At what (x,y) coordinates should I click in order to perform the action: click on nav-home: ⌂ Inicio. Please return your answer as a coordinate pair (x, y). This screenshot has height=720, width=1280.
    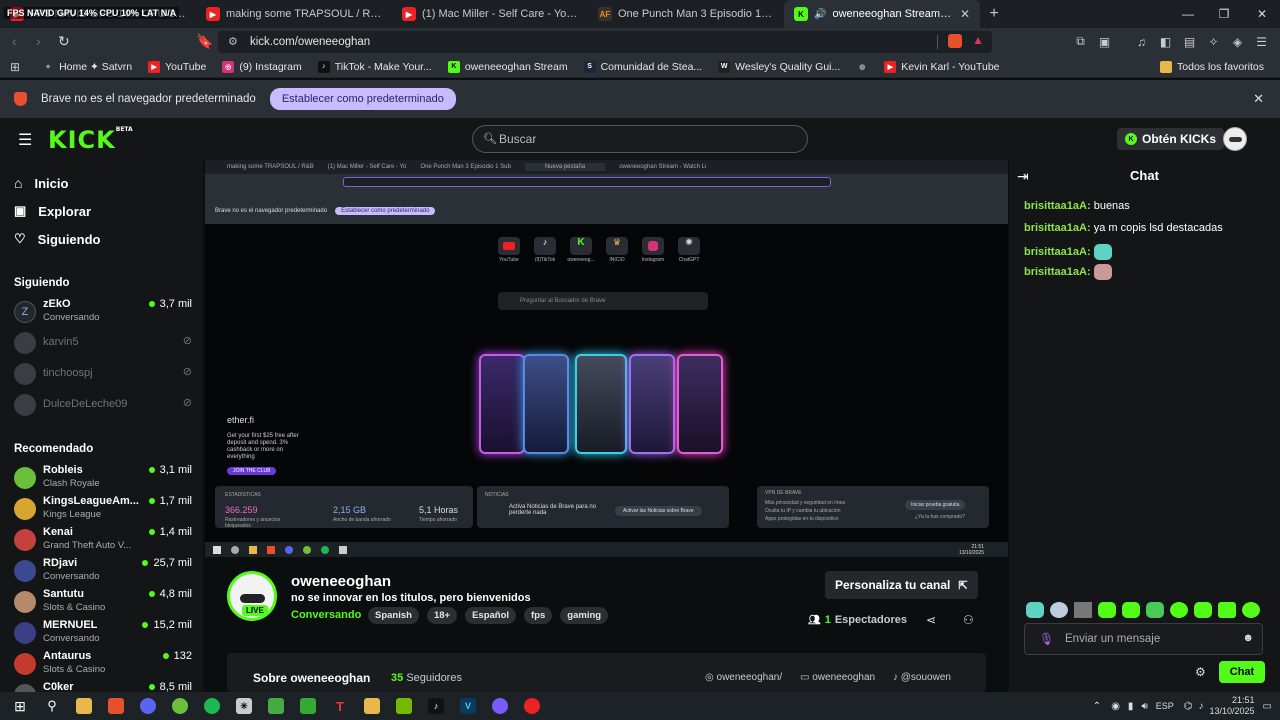
    Looking at the image, I should click on (41, 183).